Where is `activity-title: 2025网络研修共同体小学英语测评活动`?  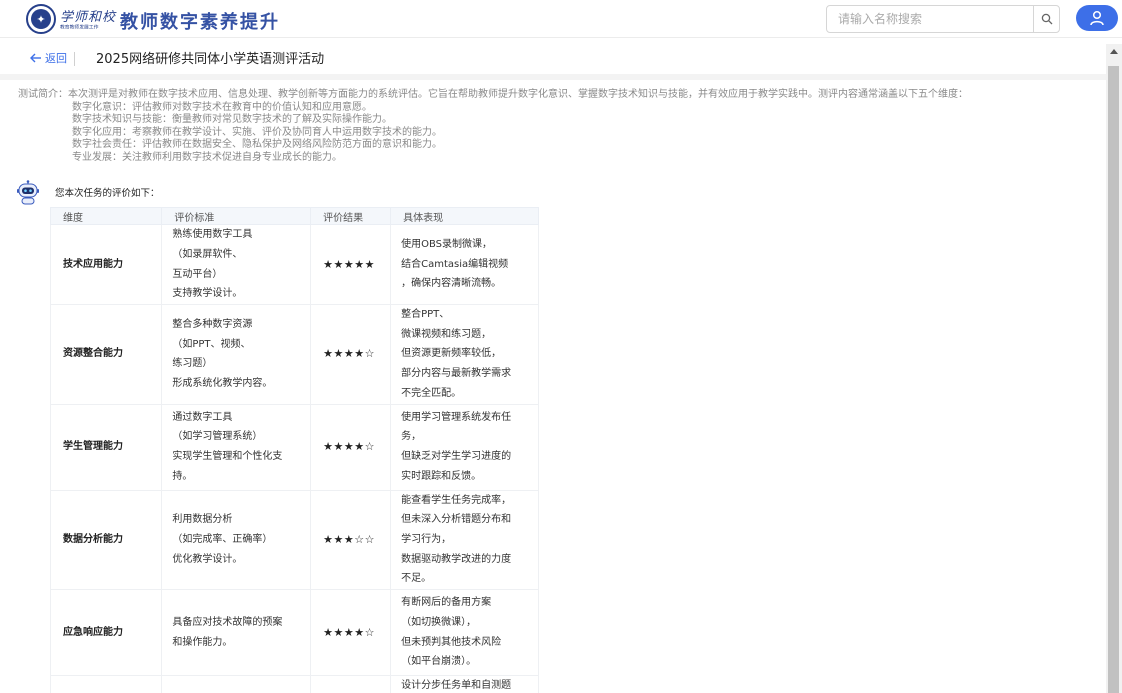 activity-title: 2025网络研修共同体小学英语测评活动 is located at coordinates (210, 59).